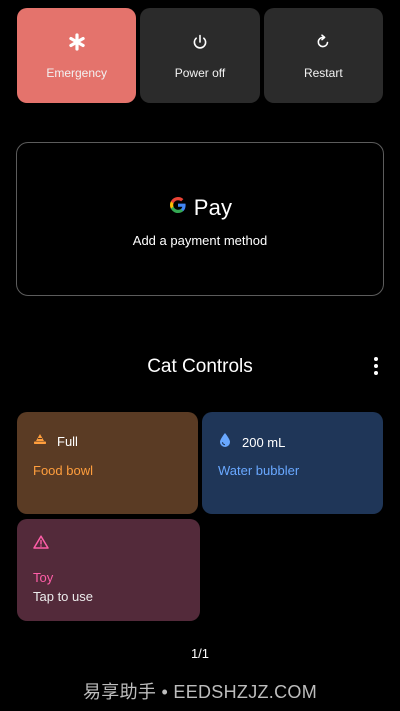 Image resolution: width=400 pixels, height=711 pixels. What do you see at coordinates (67, 441) in the screenshot?
I see `tile-status: Full` at bounding box center [67, 441].